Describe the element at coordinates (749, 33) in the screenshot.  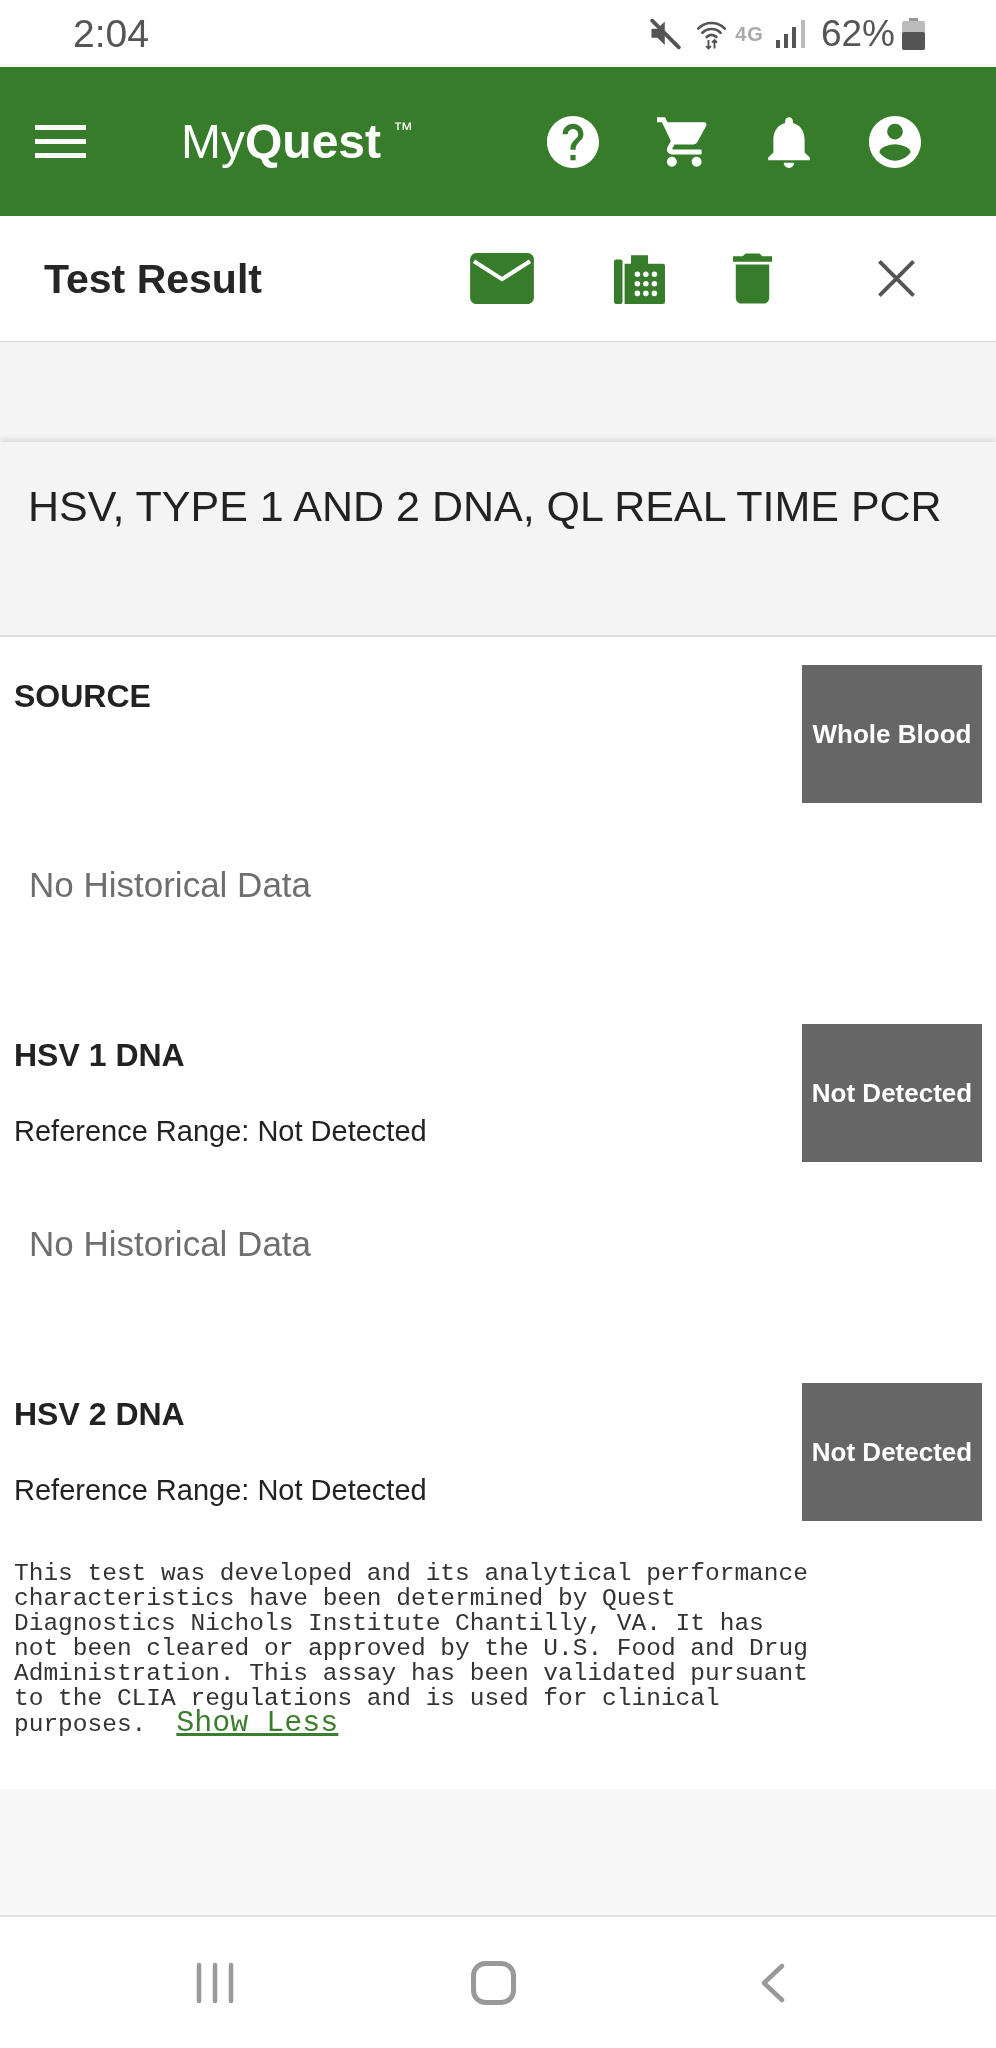
I see `network-type-label: 4G` at that location.